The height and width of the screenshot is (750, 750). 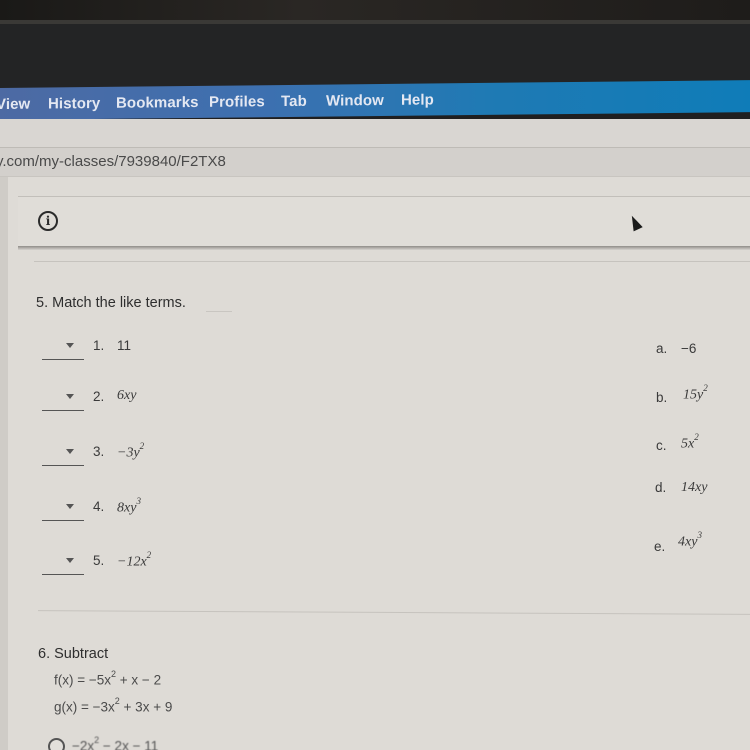 What do you see at coordinates (375, 162) in the screenshot?
I see `address-bar: y.com/my-classes/7939840/F2TX8` at bounding box center [375, 162].